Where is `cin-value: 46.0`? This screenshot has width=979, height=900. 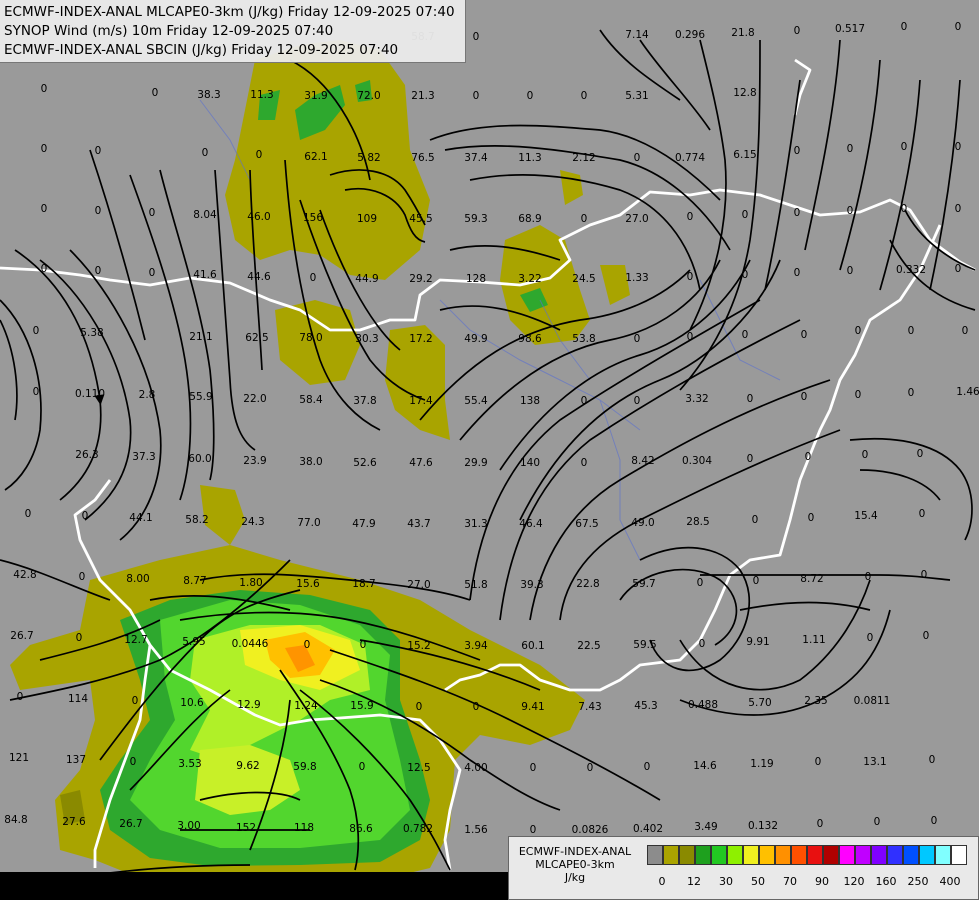 cin-value: 46.0 is located at coordinates (258, 217).